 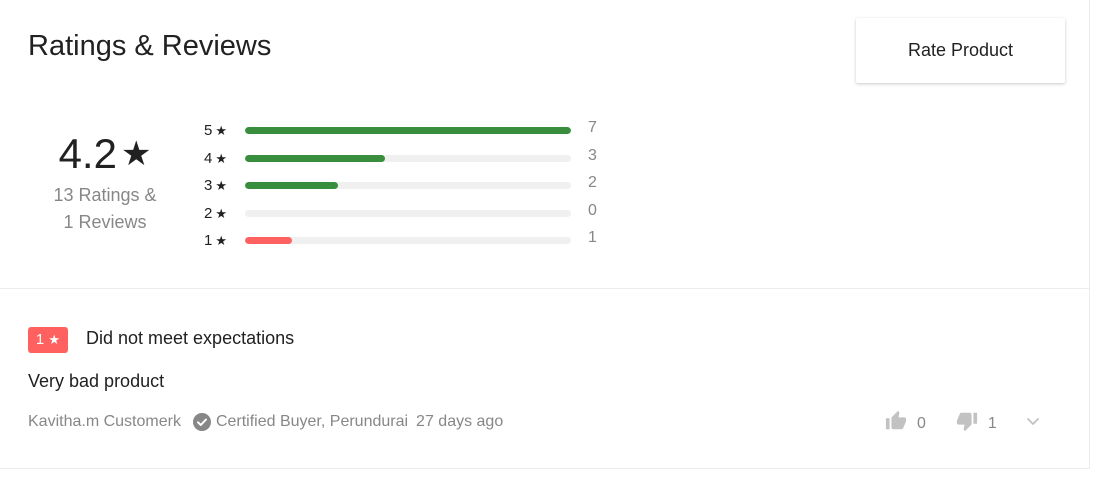 What do you see at coordinates (896, 423) in the screenshot?
I see `thumbs-up-icon` at bounding box center [896, 423].